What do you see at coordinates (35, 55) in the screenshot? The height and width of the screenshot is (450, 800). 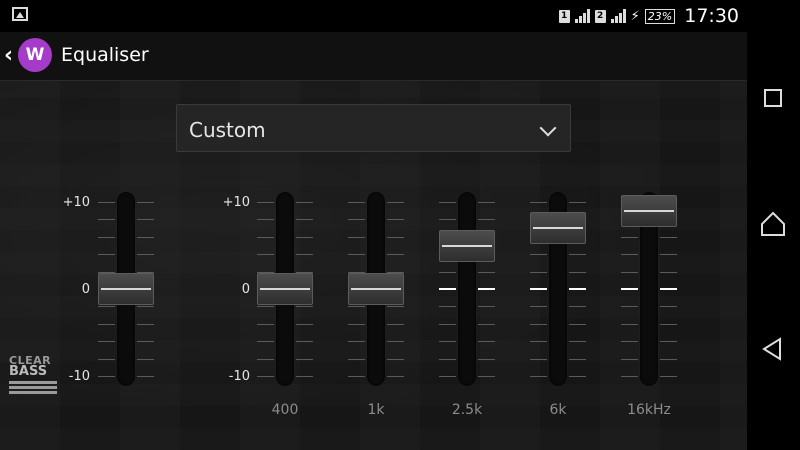 I see `walkman-app-icon: W` at bounding box center [35, 55].